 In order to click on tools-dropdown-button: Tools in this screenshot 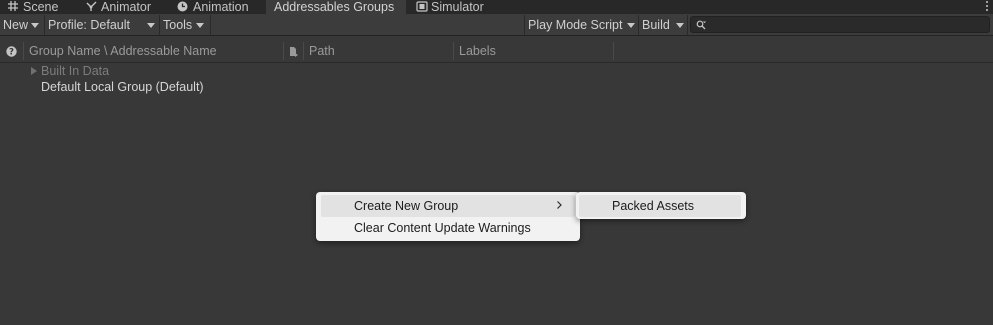, I will do `click(185, 25)`.